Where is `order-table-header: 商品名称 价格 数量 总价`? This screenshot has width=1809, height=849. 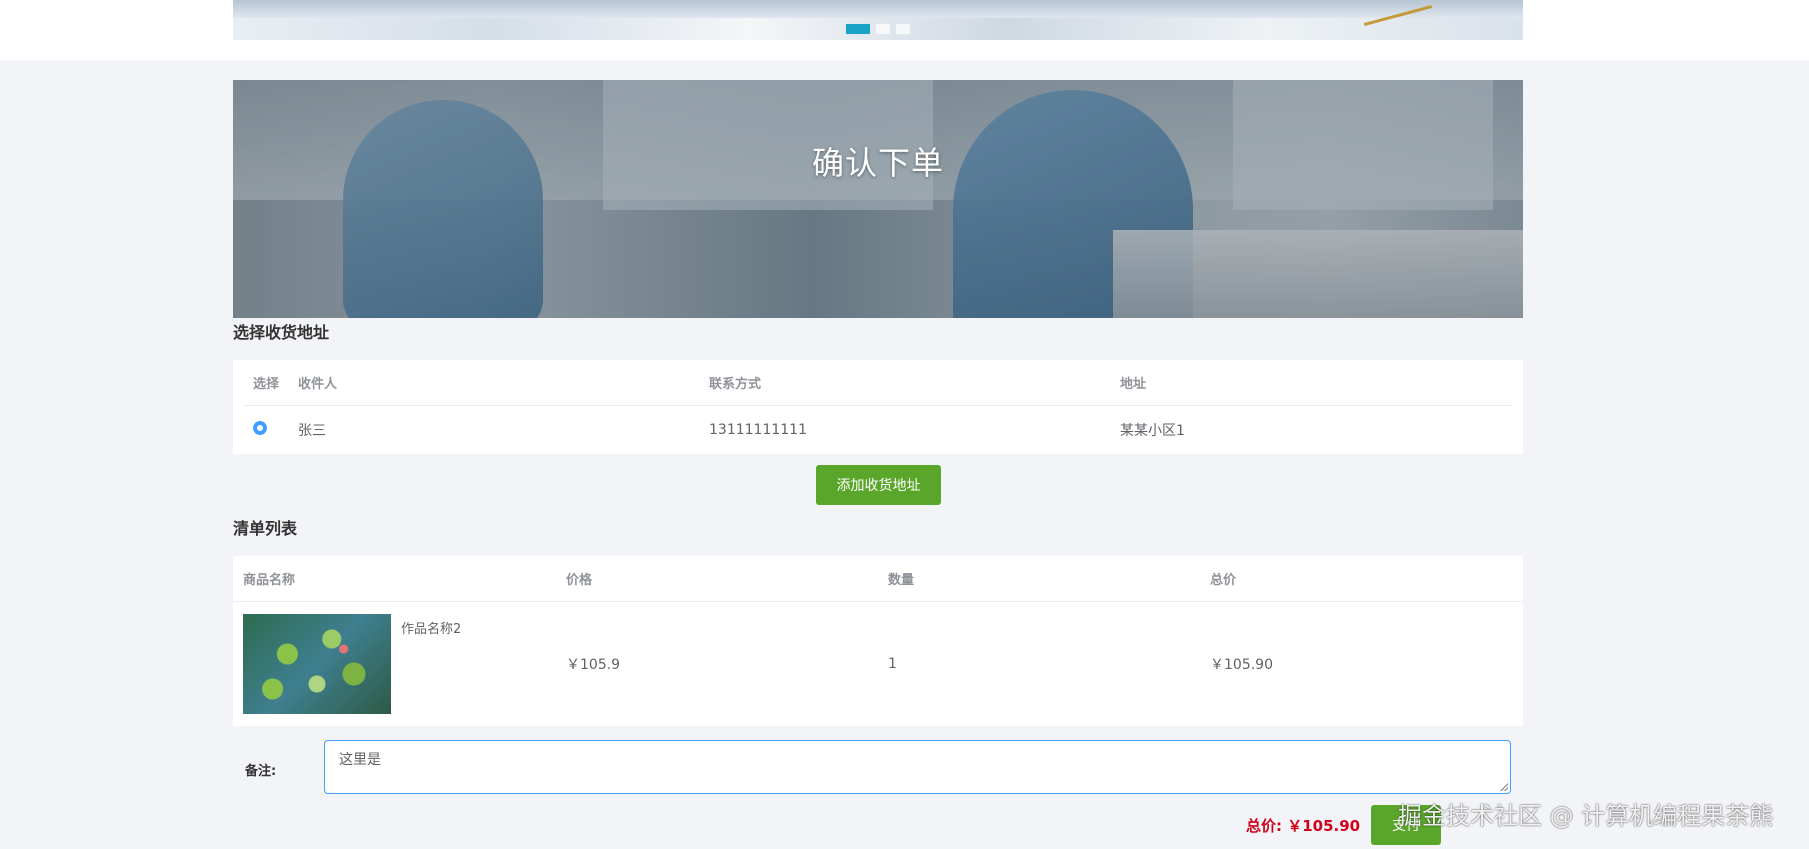
order-table-header: 商品名称 价格 数量 总价 is located at coordinates (878, 579).